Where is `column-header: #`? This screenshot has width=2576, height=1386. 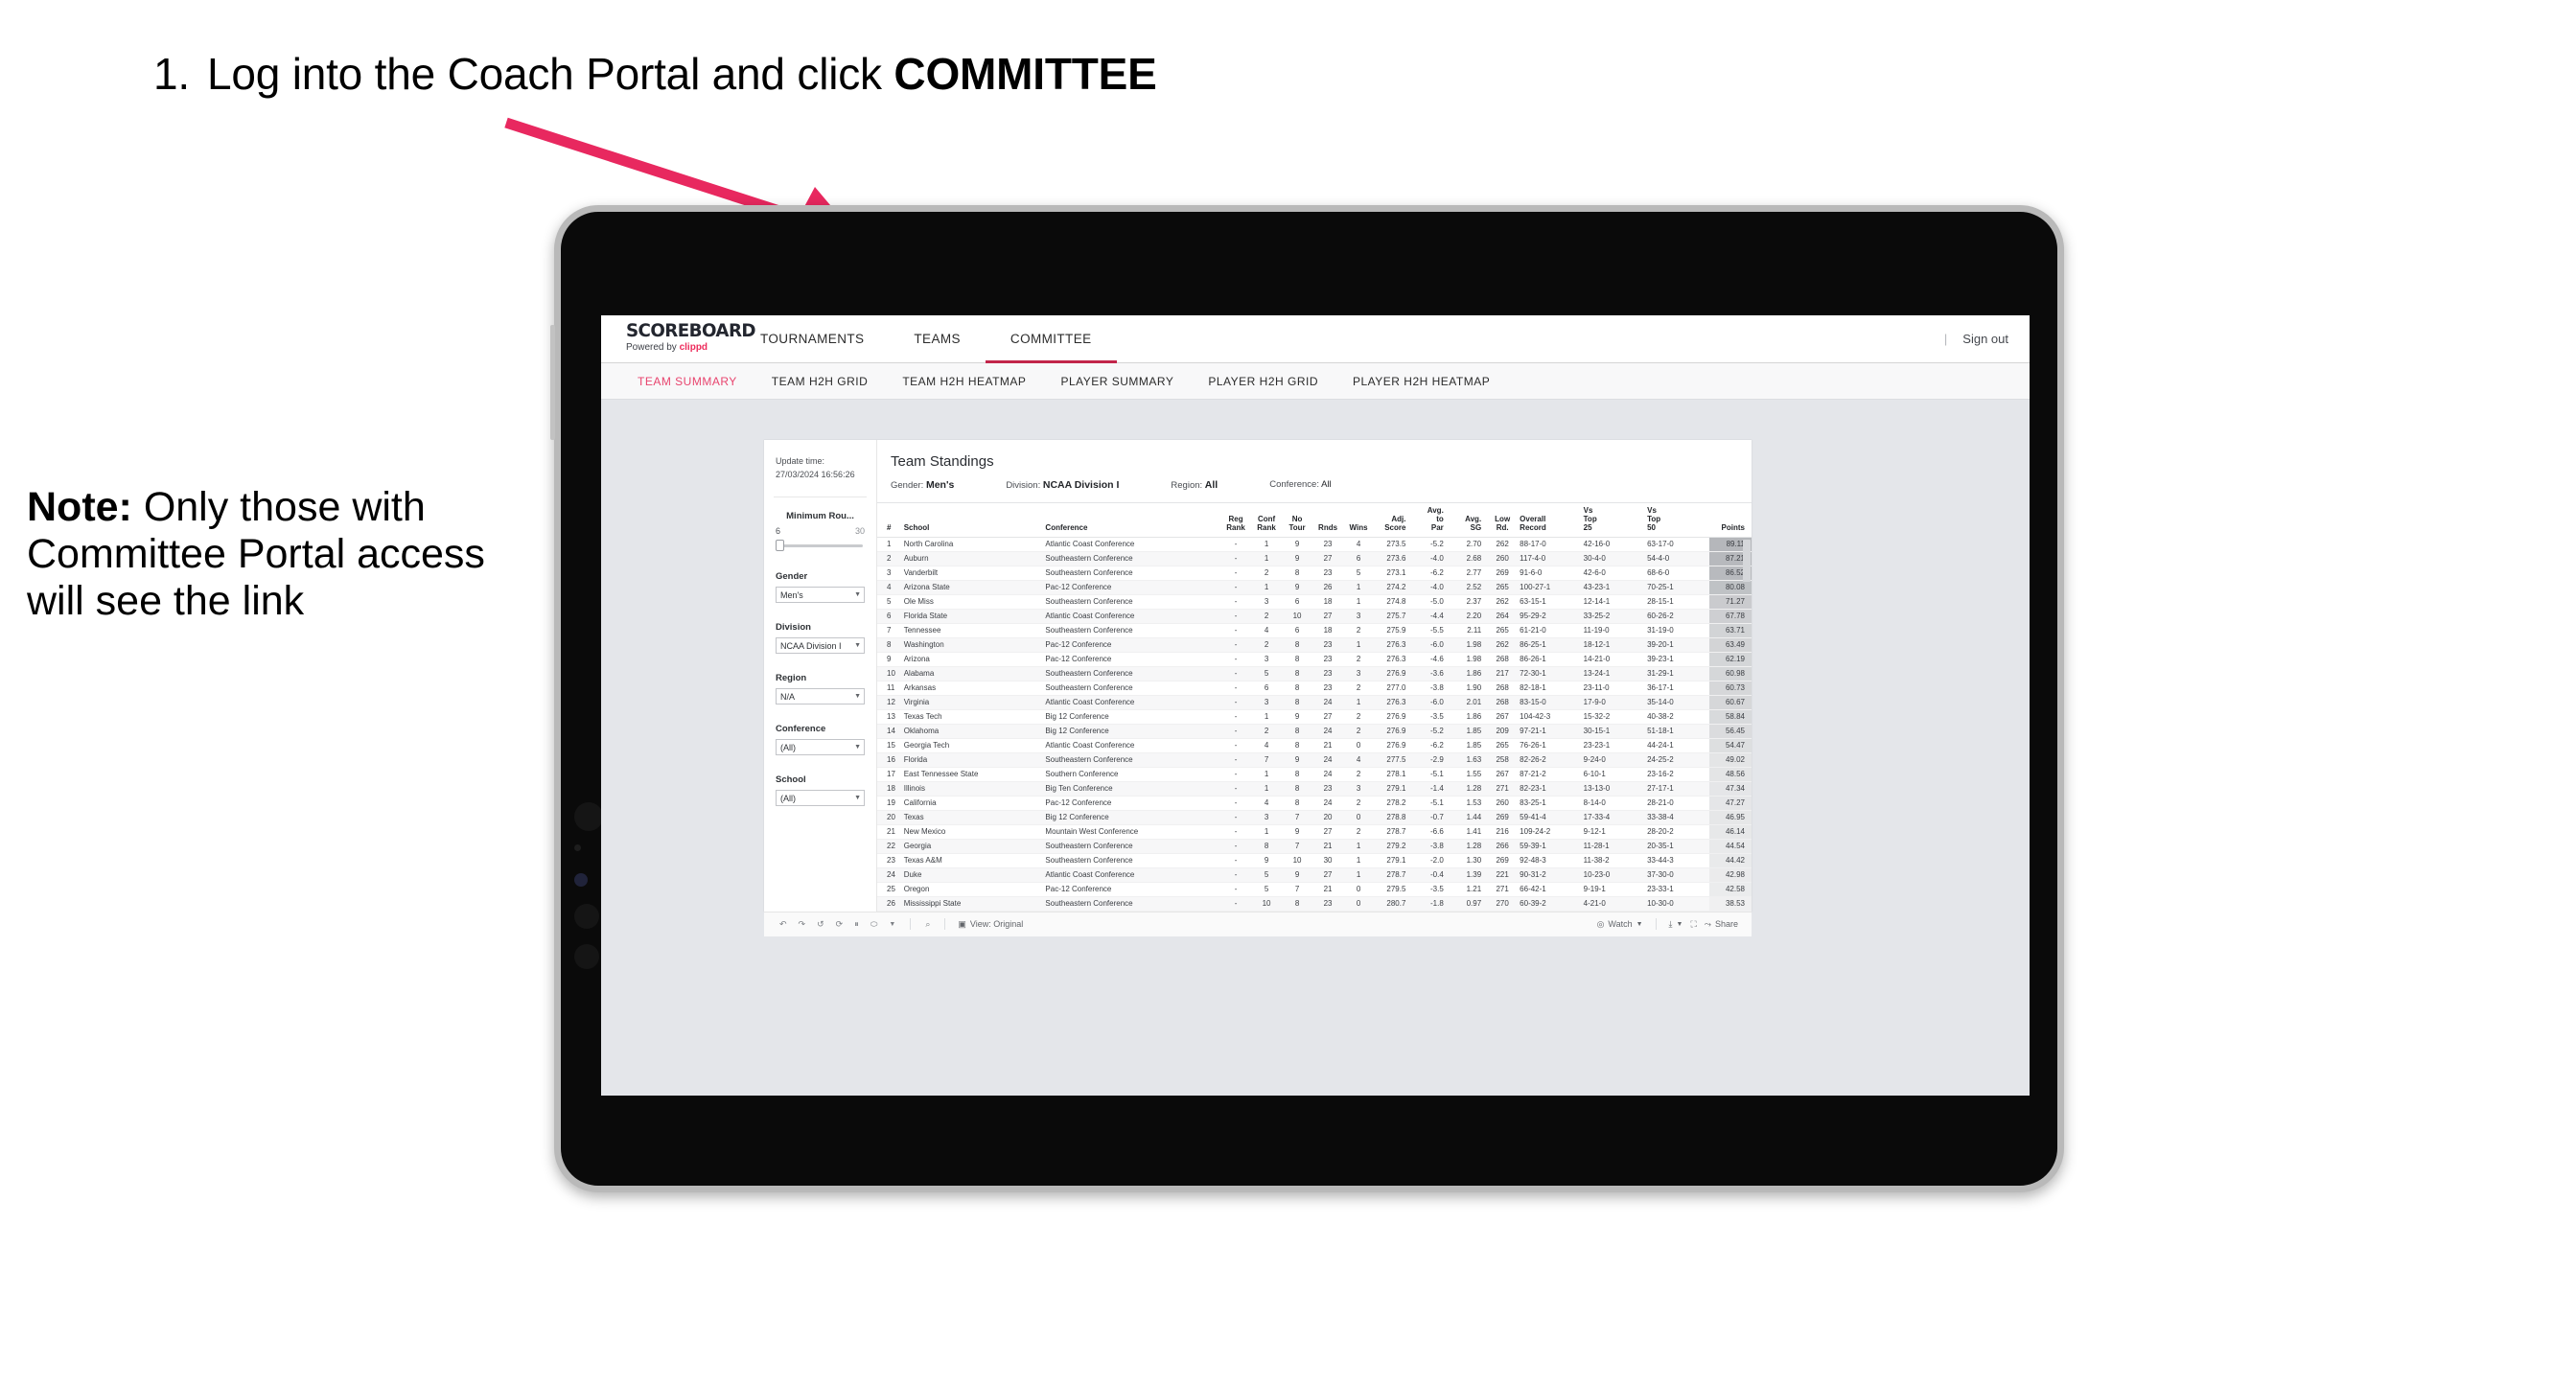 column-header: # is located at coordinates (890, 520).